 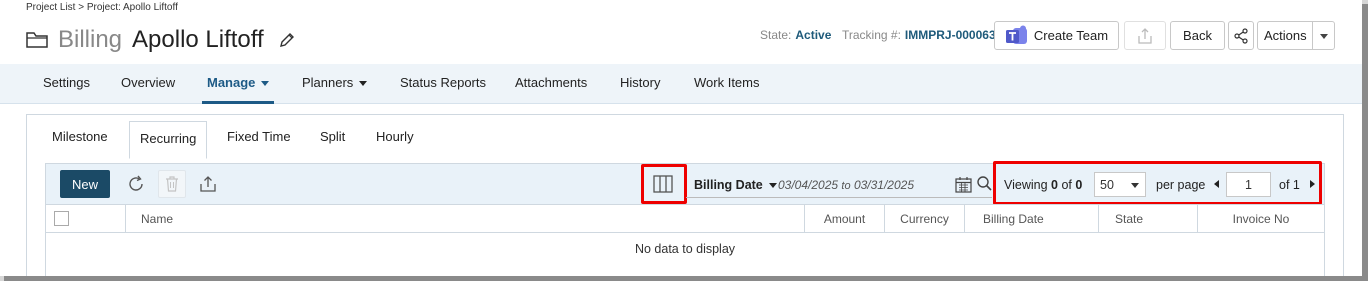 What do you see at coordinates (839, 197) in the screenshot?
I see `date-range-underline` at bounding box center [839, 197].